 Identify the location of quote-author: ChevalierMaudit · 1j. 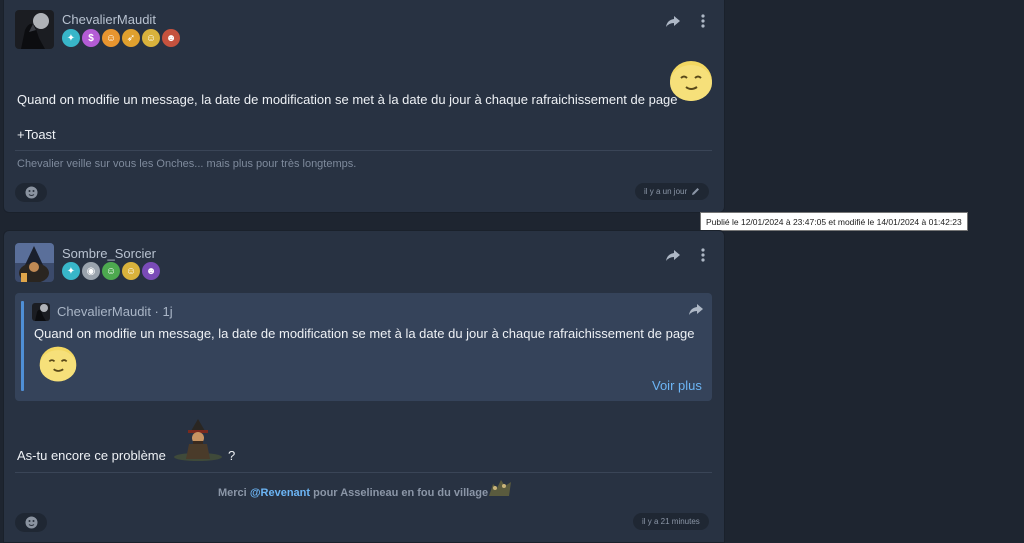
(115, 311).